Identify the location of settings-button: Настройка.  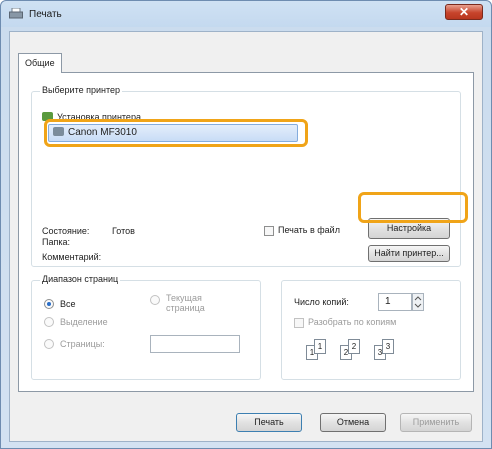
(409, 228).